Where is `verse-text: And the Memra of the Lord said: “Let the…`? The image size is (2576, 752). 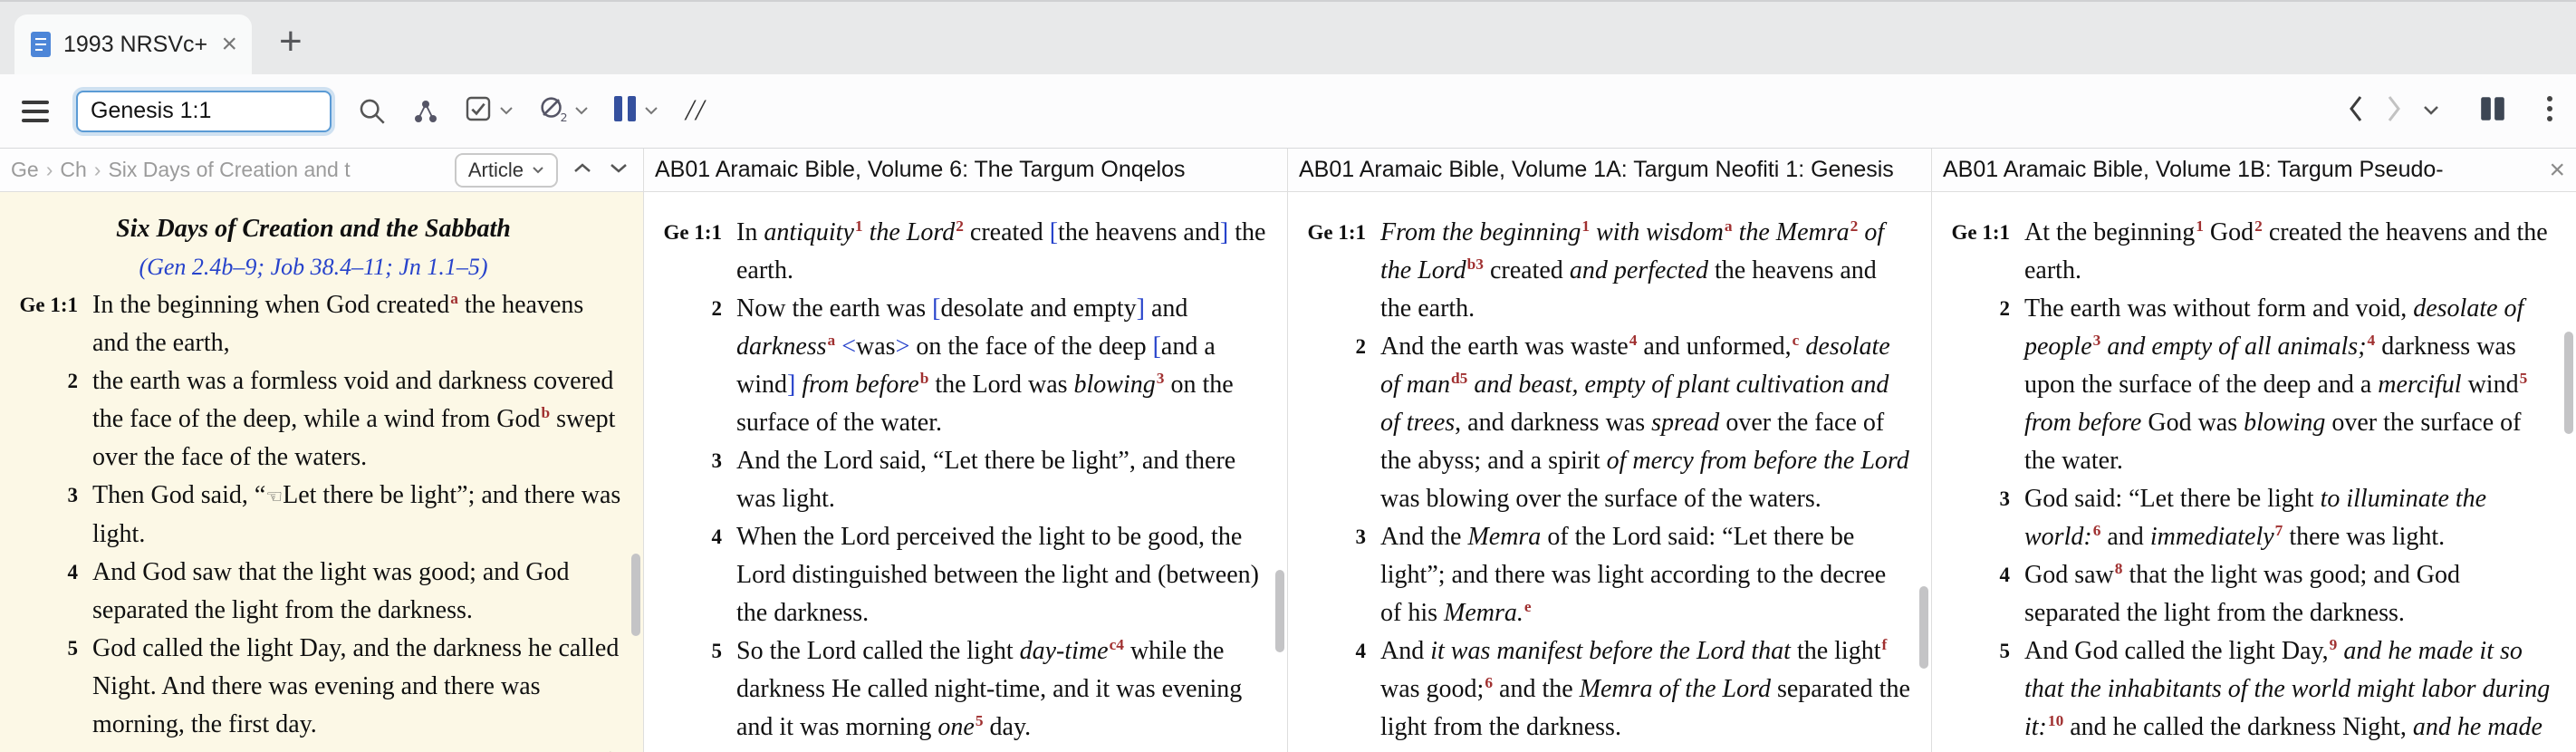 verse-text: And the Memra of the Lord said: “Let the… is located at coordinates (1633, 575).